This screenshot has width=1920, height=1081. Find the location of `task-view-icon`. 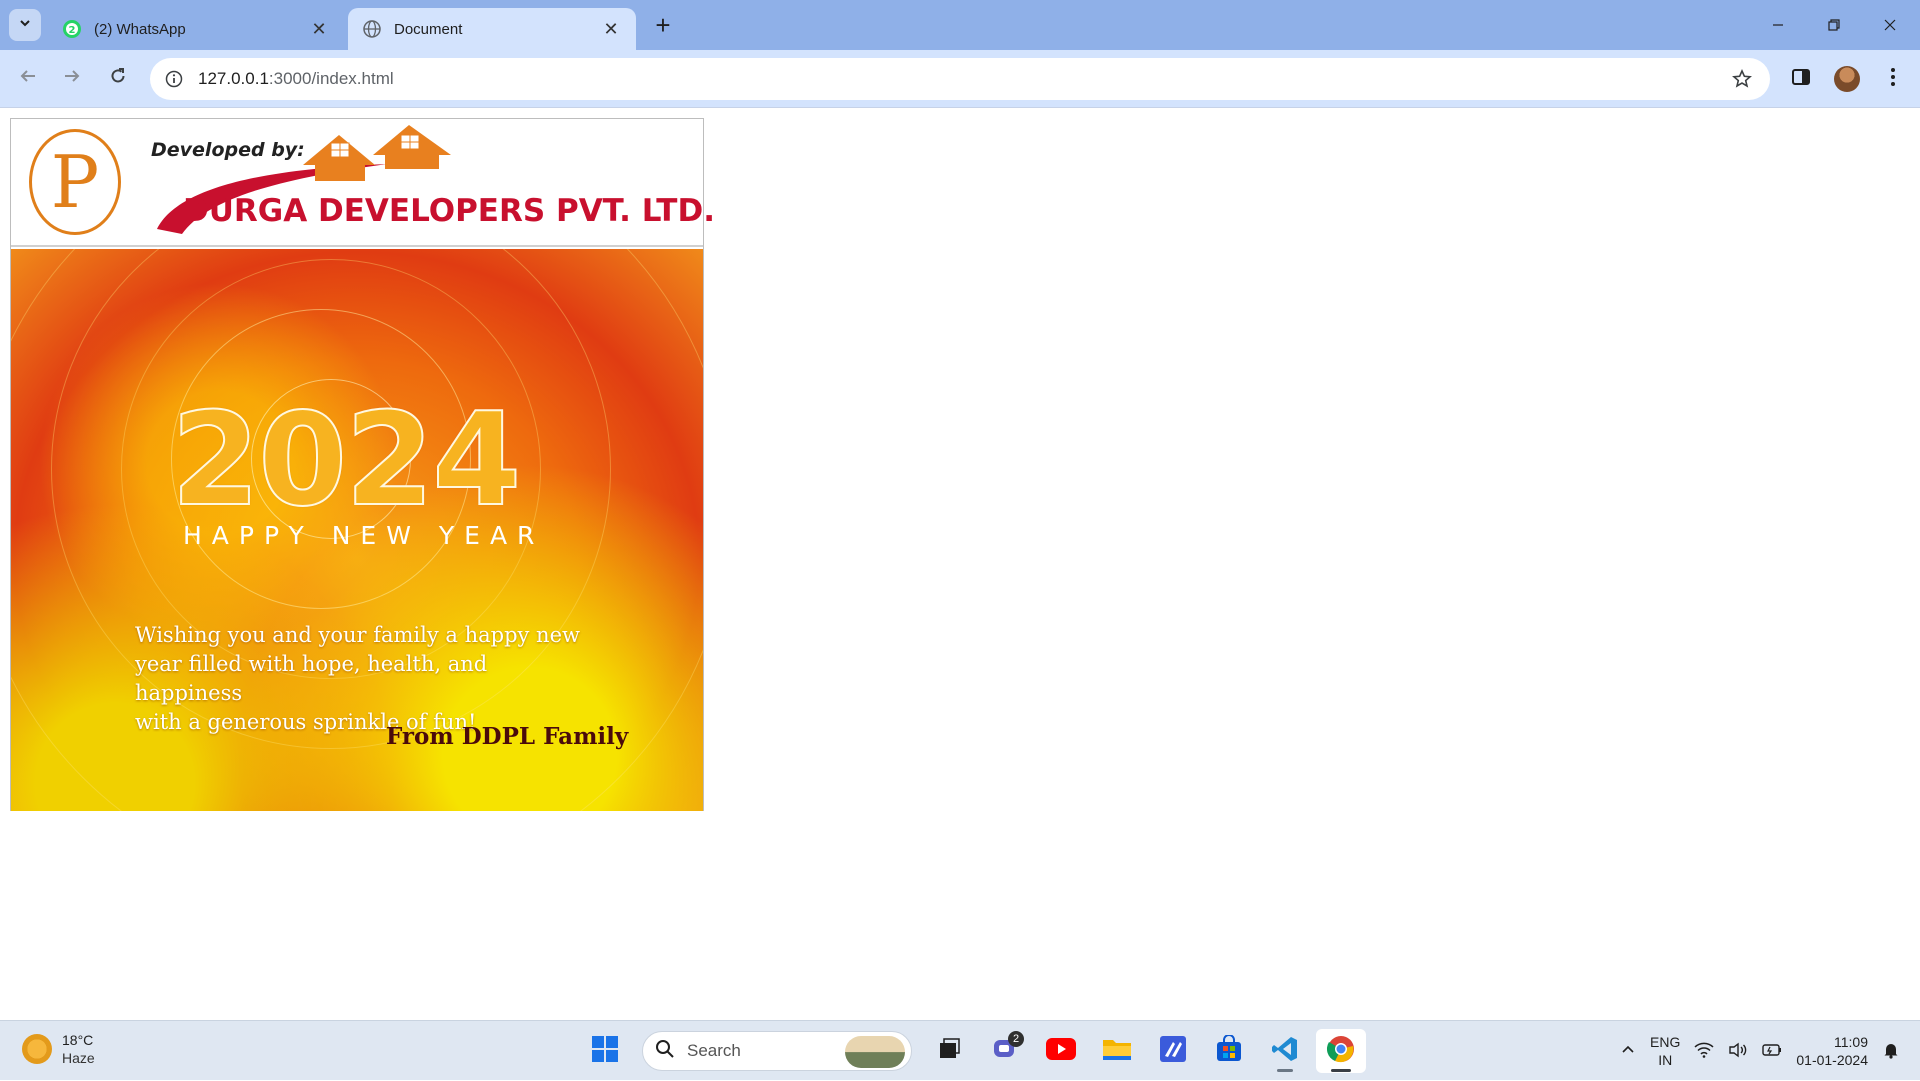

task-view-icon is located at coordinates (949, 1051).